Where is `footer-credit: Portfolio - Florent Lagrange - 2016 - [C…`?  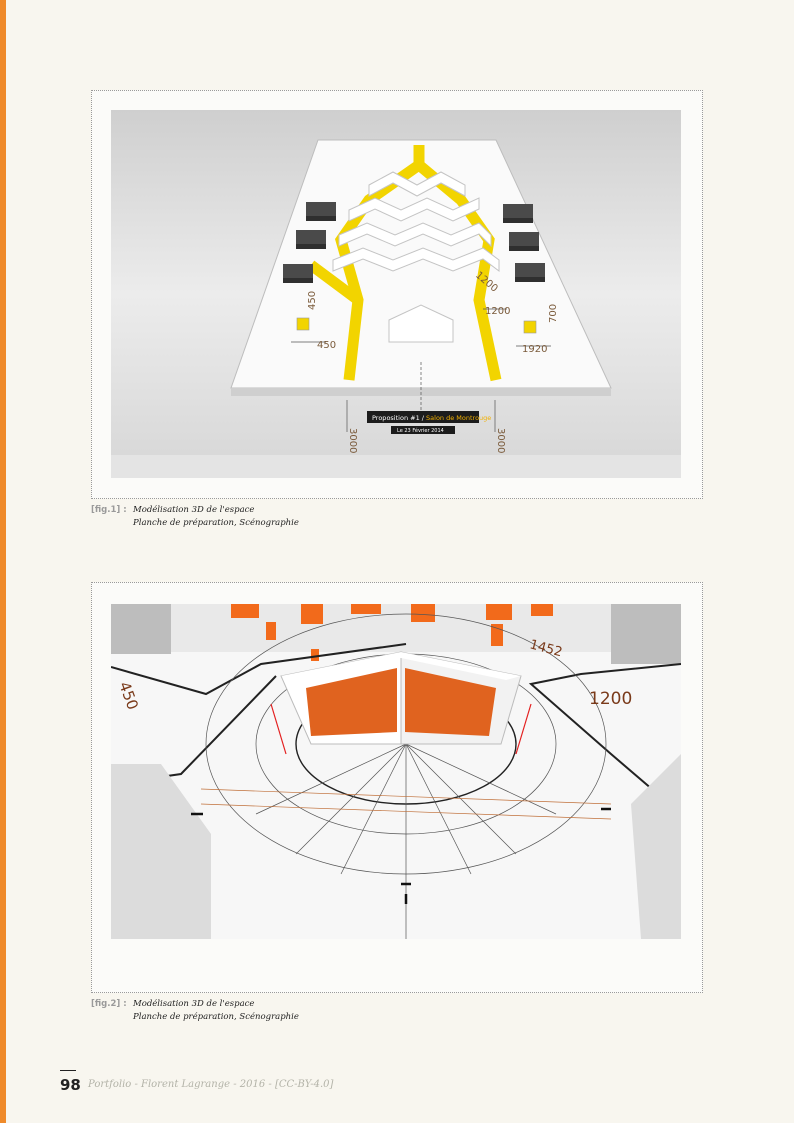
footer-credit: Portfolio - Florent Lagrange - 2016 - [C… is located at coordinates (211, 1084).